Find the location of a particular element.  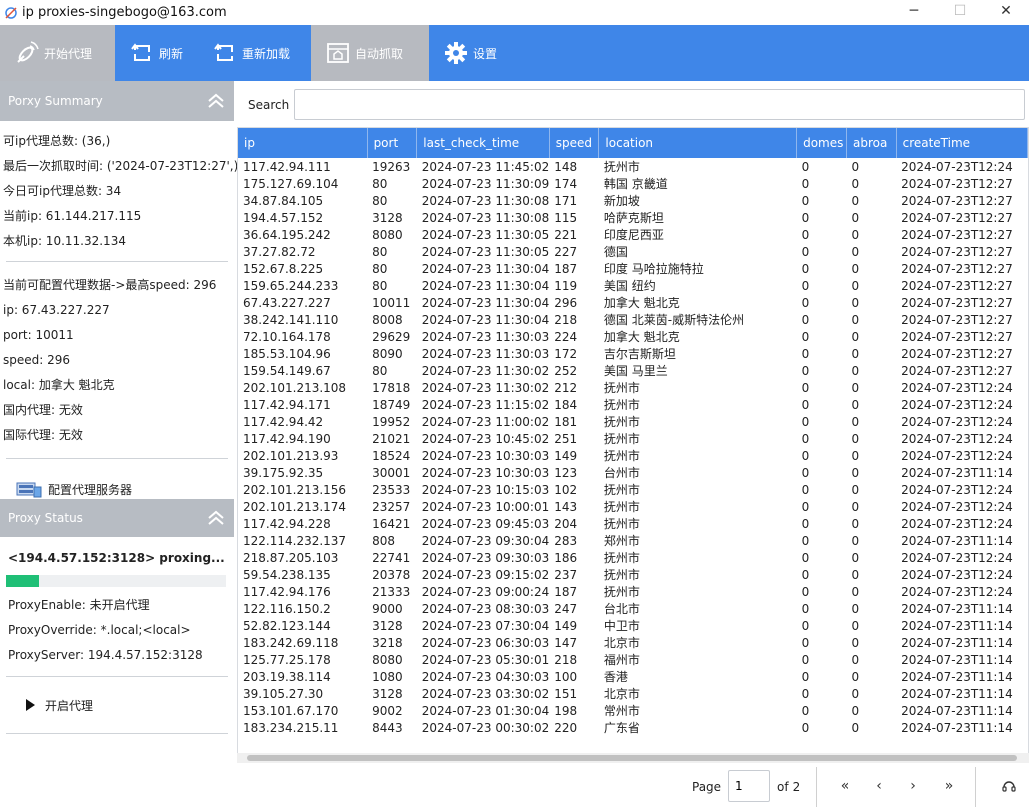

cell-port: 3128 is located at coordinates (387, 217).